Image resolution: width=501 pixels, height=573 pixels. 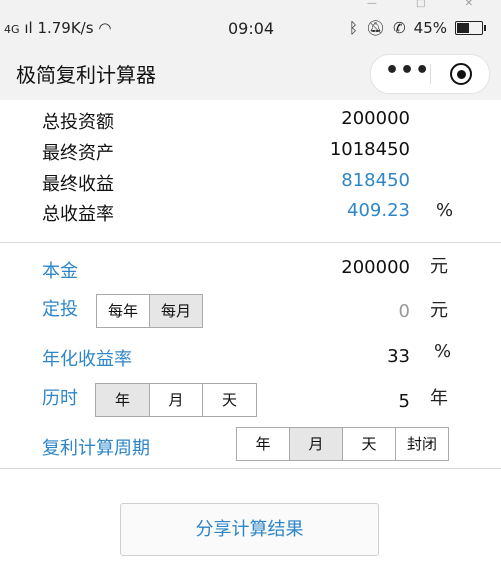 What do you see at coordinates (369, 149) in the screenshot?
I see `final-assets-value: 1018450` at bounding box center [369, 149].